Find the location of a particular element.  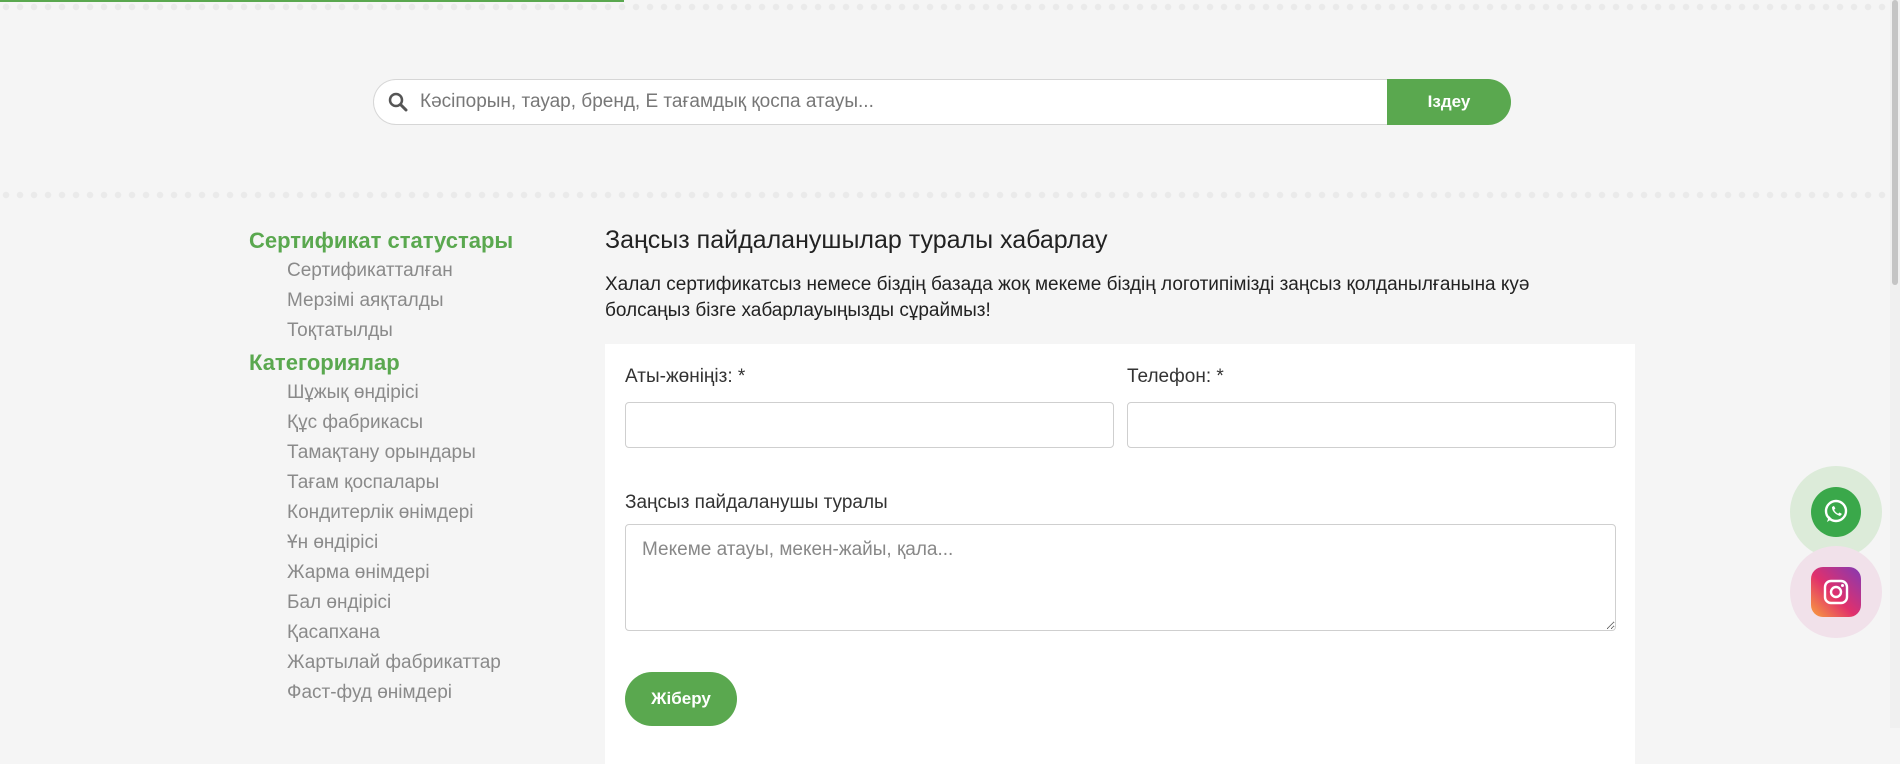

search-button: Іздеу is located at coordinates (1449, 102).